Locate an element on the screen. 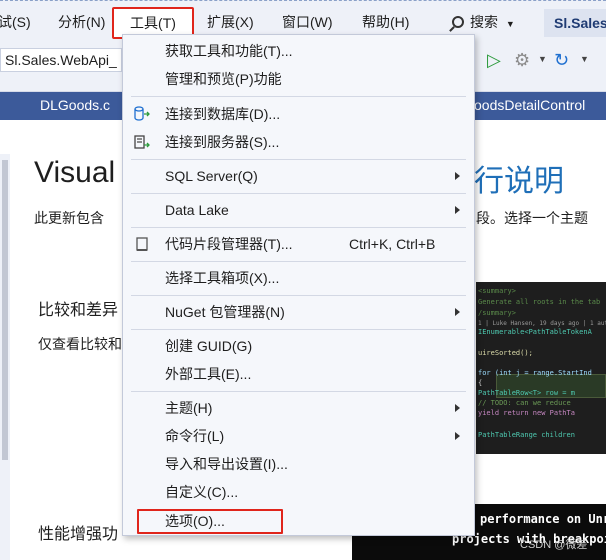 Image resolution: width=606 pixels, height=560 pixels. intro-text: 此更新包含 is located at coordinates (69, 218).